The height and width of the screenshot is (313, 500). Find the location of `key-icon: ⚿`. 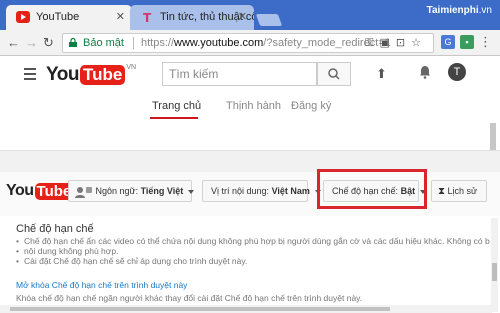

key-icon: ⚿ is located at coordinates (372, 43).